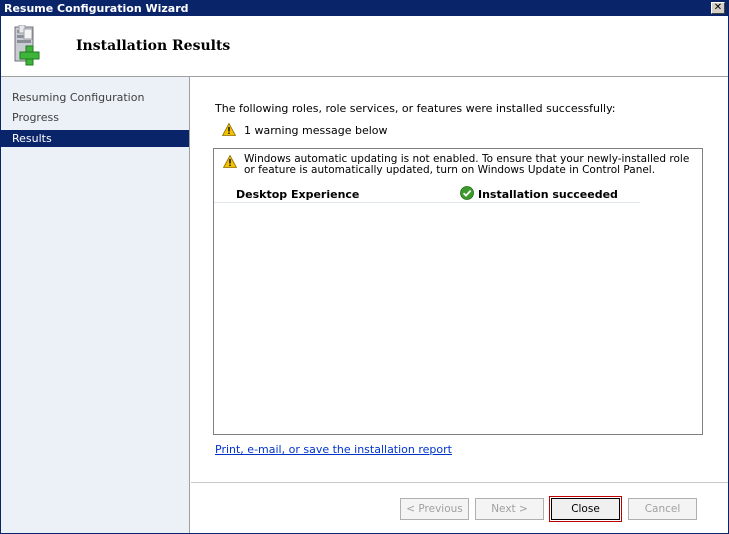 The height and width of the screenshot is (534, 729). What do you see at coordinates (467, 193) in the screenshot?
I see `success-check-icon` at bounding box center [467, 193].